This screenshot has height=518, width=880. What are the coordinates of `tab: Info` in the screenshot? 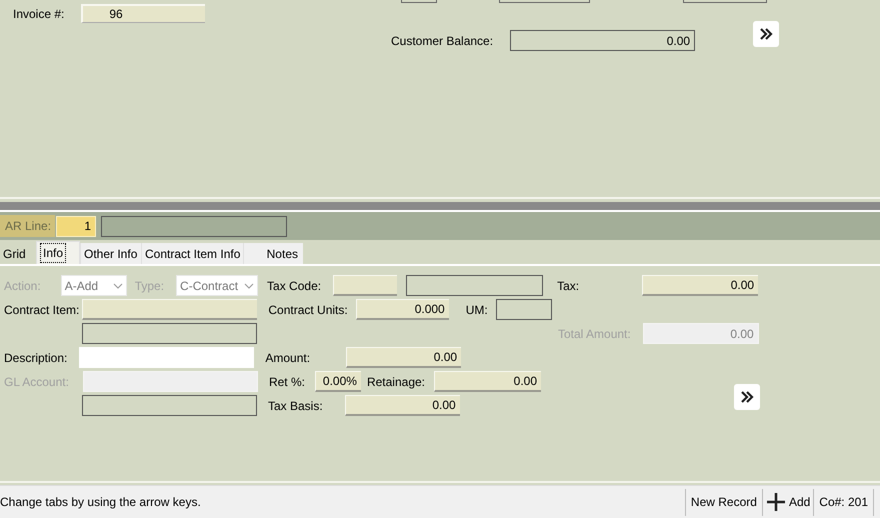 It's located at (58, 252).